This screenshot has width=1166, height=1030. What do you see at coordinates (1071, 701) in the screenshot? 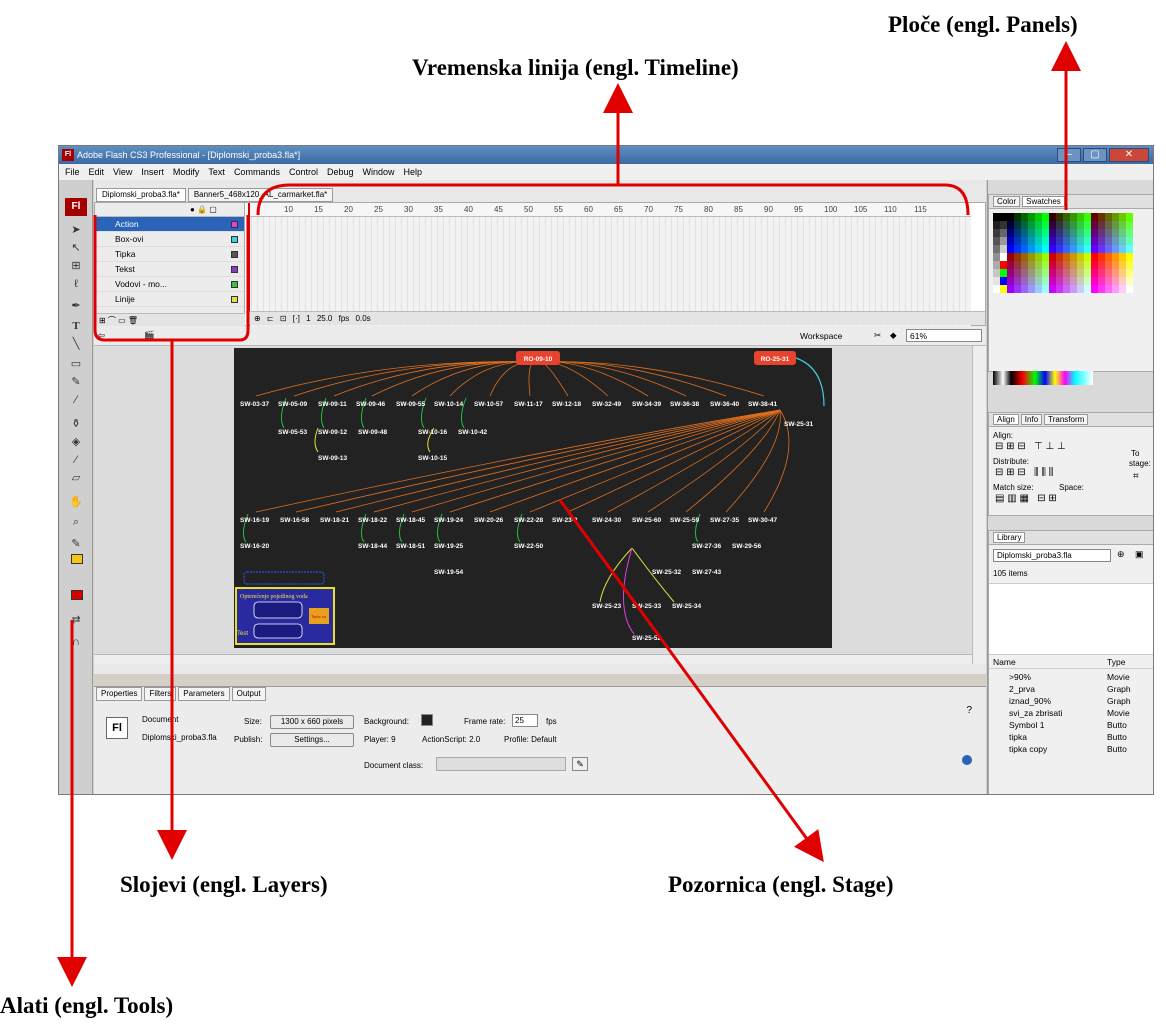
I see `library-item: iznad_90% Graph` at bounding box center [1071, 701].